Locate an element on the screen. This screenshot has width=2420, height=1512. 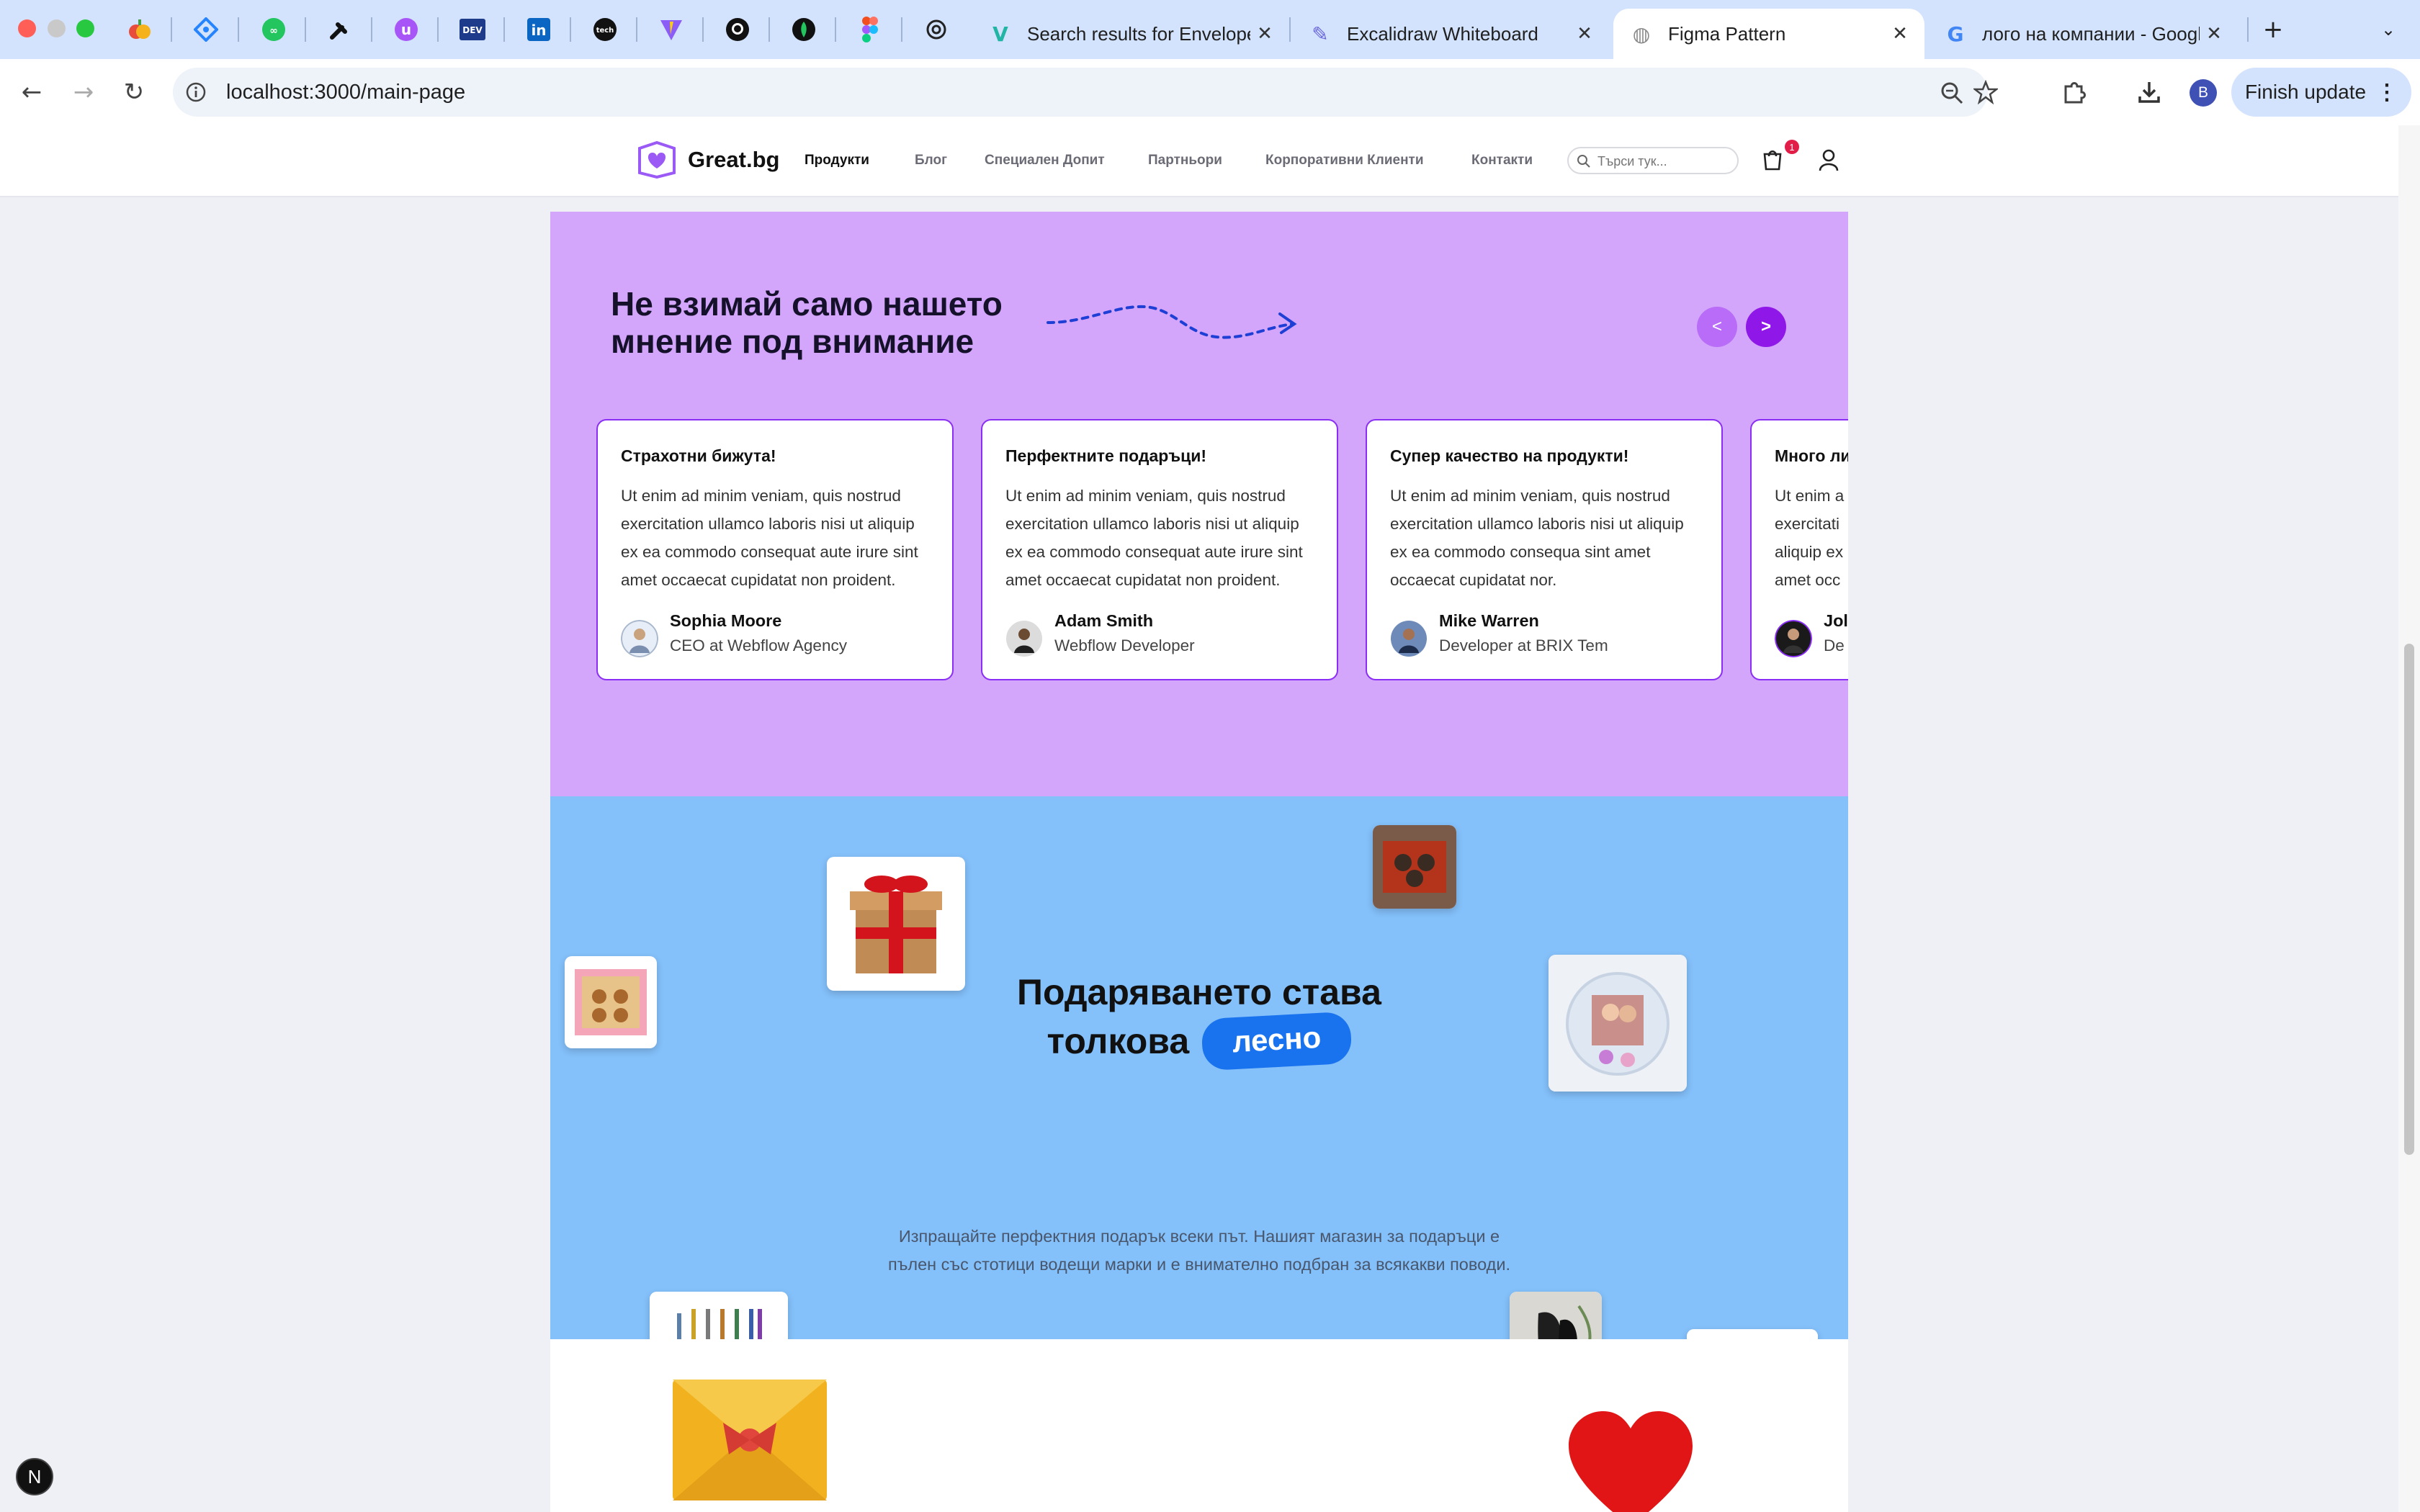
testimonials-heading-line1: Не взимай само нашето is located at coordinates (807, 304).